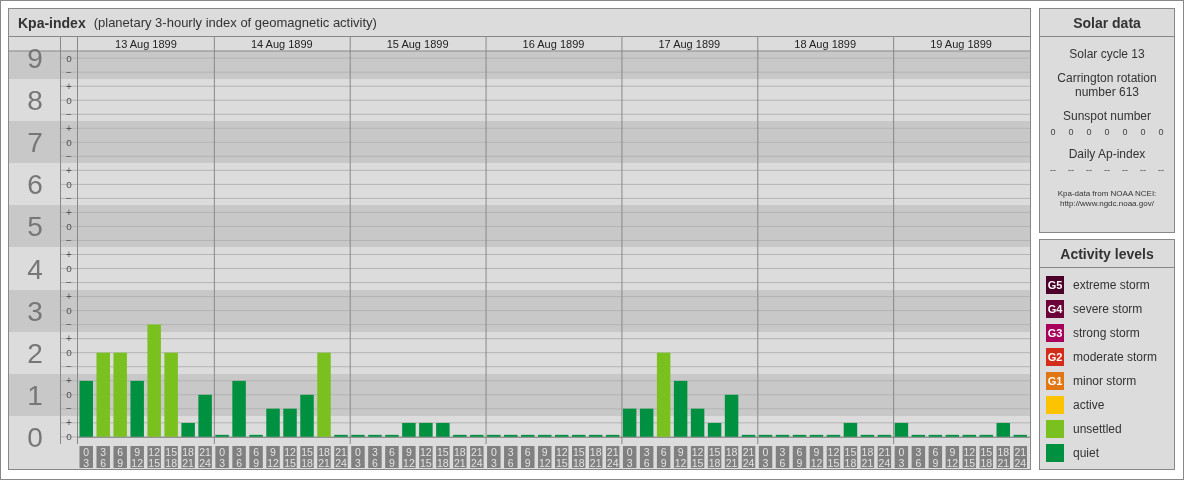 This screenshot has height=480, width=1184. I want to click on x-tick-label: 6 9, so click(256, 457).